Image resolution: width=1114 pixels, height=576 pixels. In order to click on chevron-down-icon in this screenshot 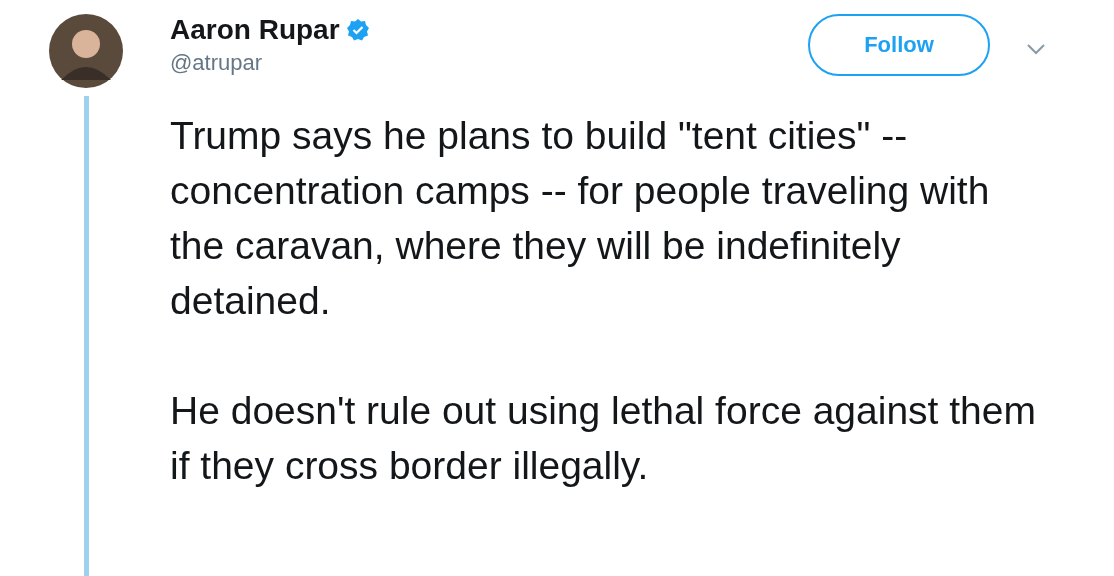, I will do `click(1036, 49)`.